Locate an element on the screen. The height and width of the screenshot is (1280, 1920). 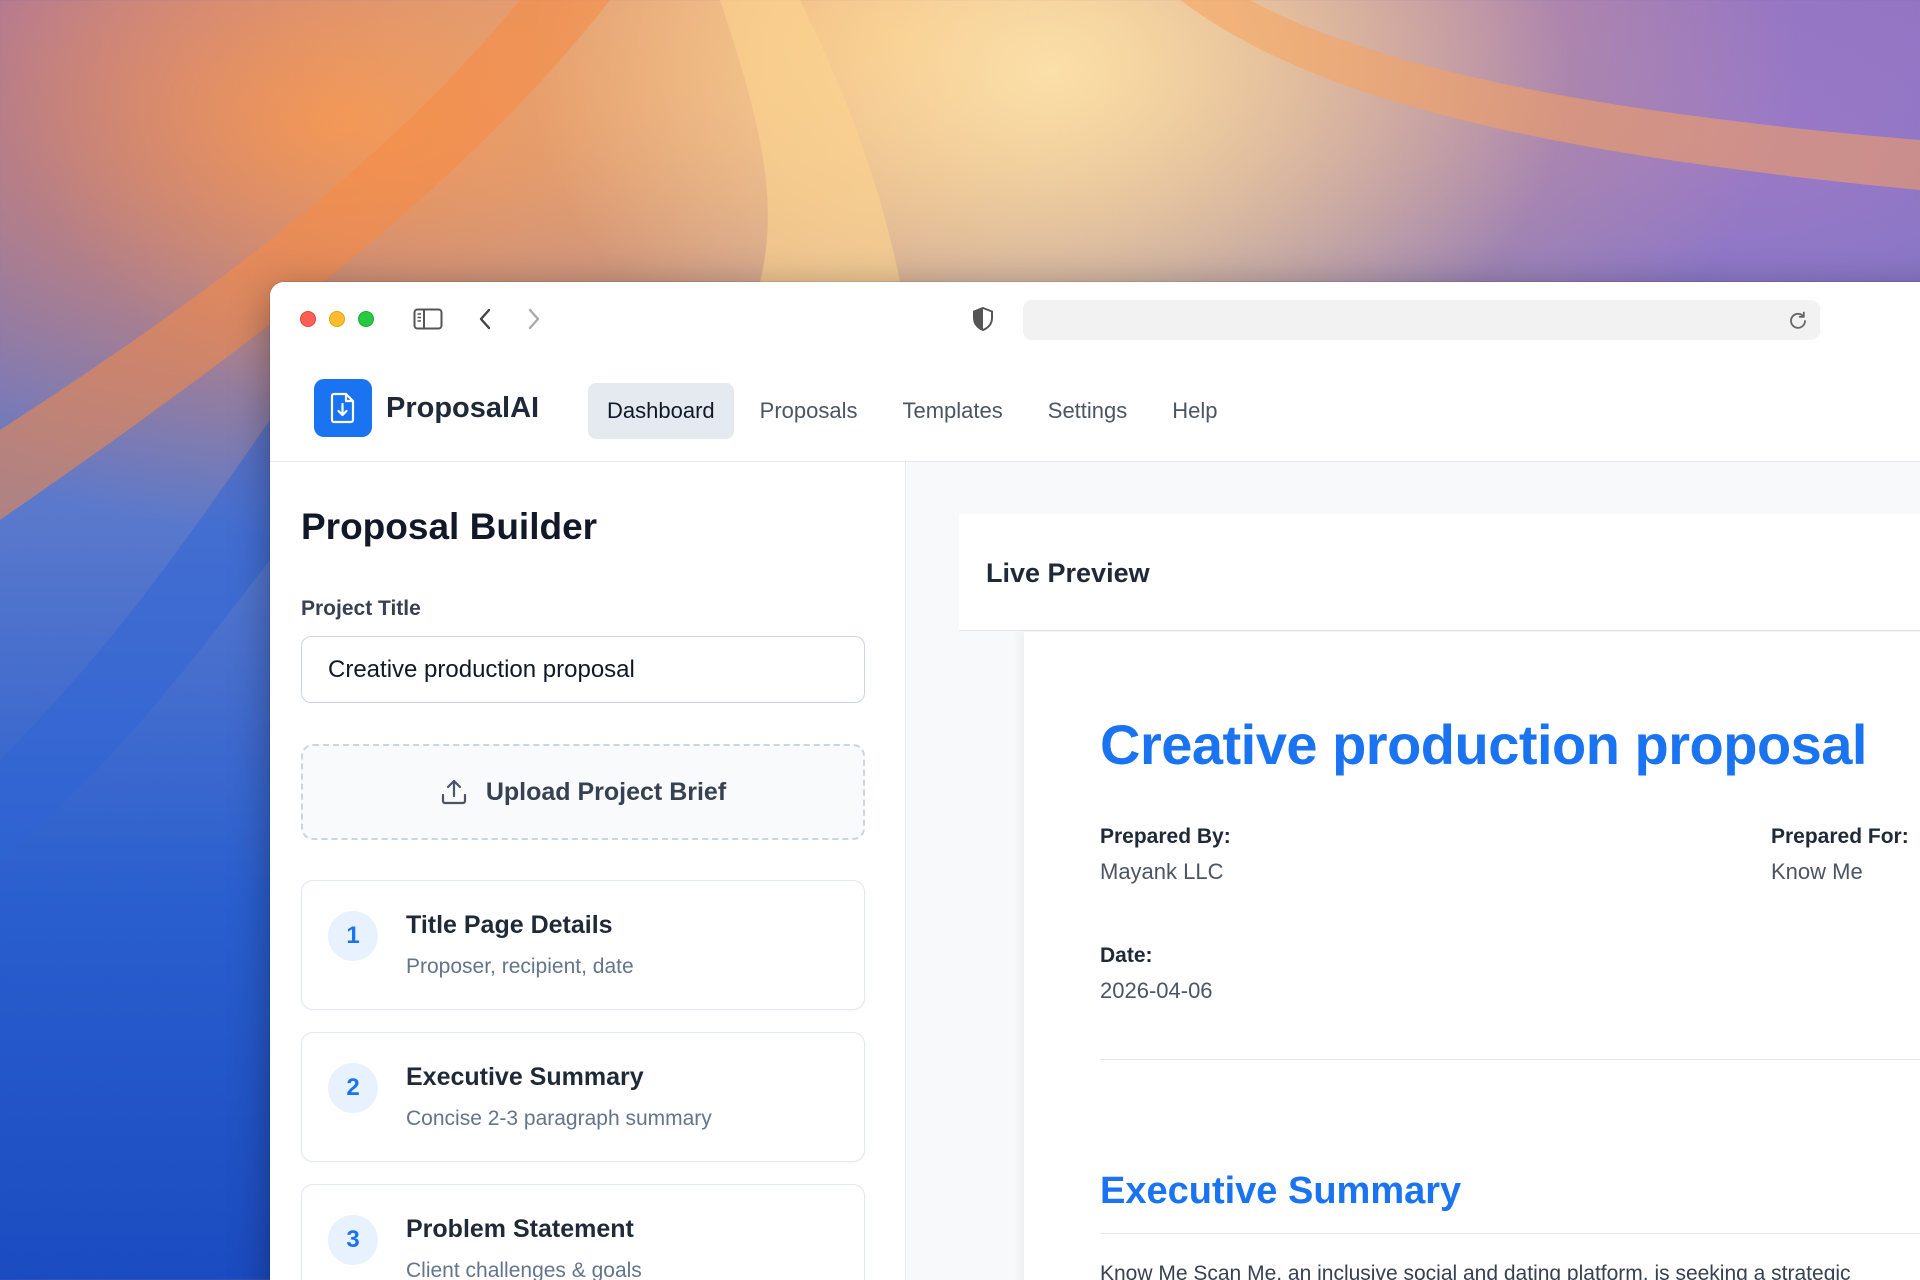
nav-tab-settings: Settings is located at coordinates (1088, 411).